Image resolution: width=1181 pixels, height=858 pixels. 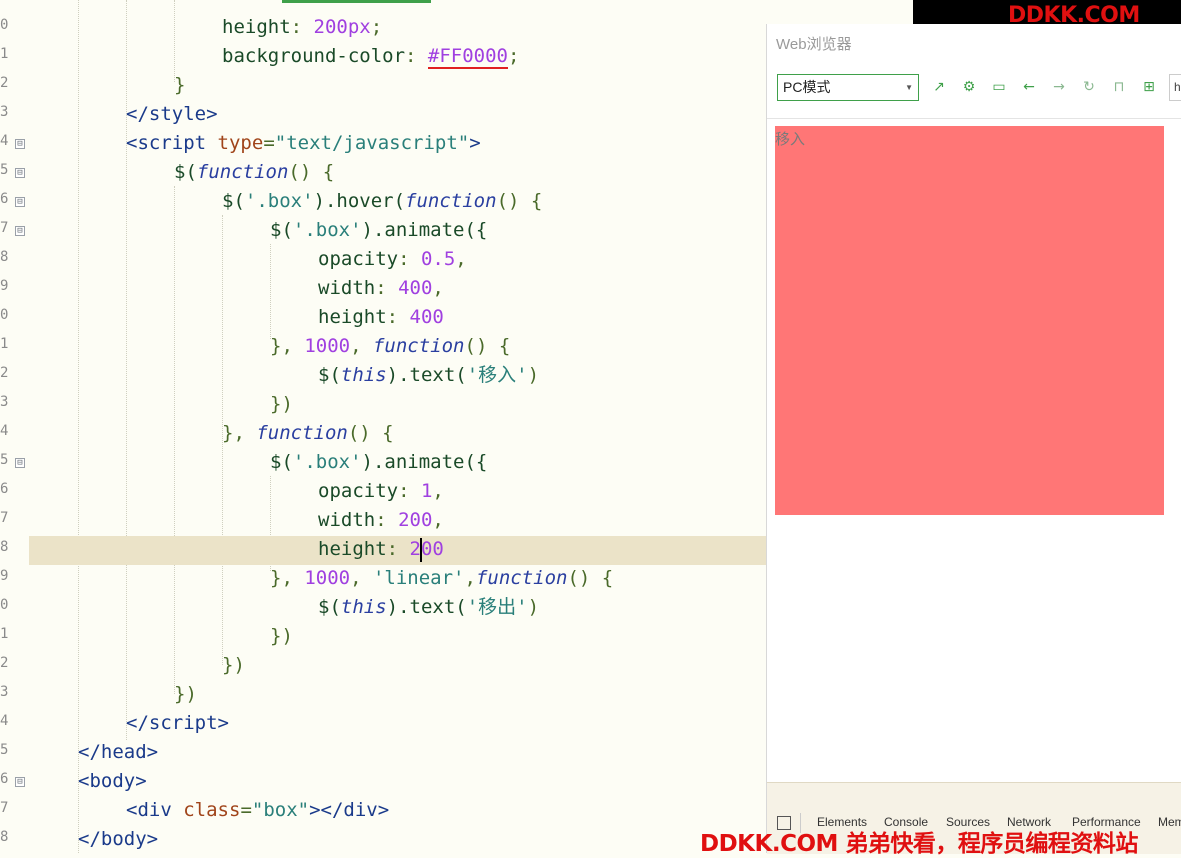 What do you see at coordinates (514, 56) in the screenshot?
I see `punctuation: ;` at bounding box center [514, 56].